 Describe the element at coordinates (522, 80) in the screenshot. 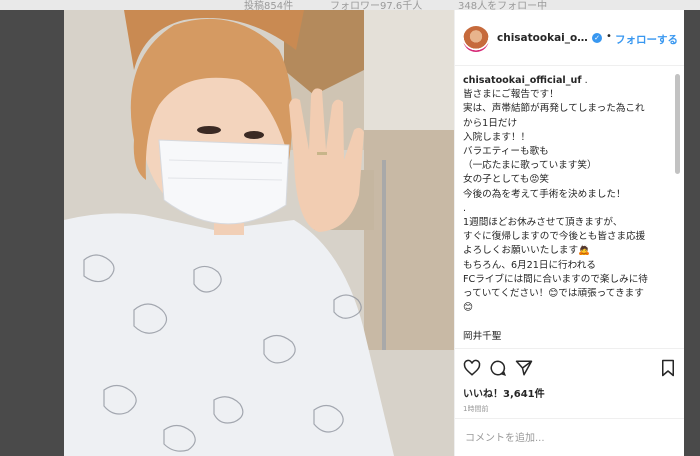

I see `caption-username: chisatookai_official_uf` at that location.